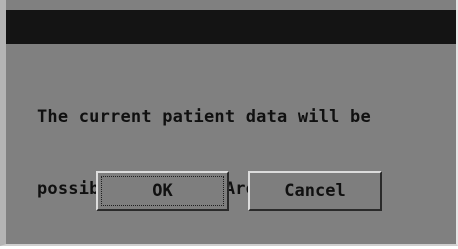 The width and height of the screenshot is (458, 249). I want to click on focus-indicator, so click(162, 191).